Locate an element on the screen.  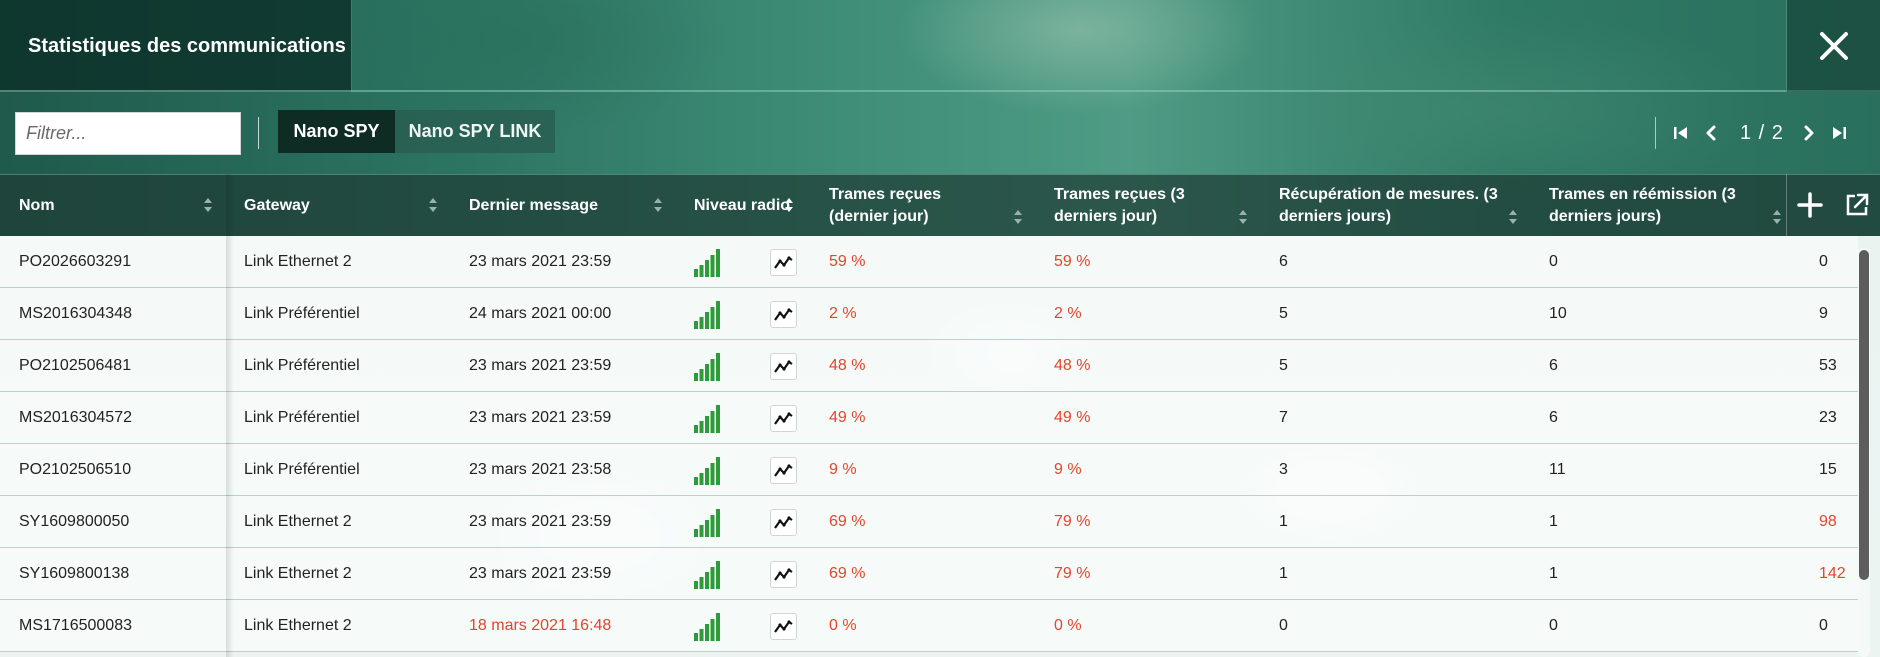
cell-last-value: 15 is located at coordinates (1828, 469).